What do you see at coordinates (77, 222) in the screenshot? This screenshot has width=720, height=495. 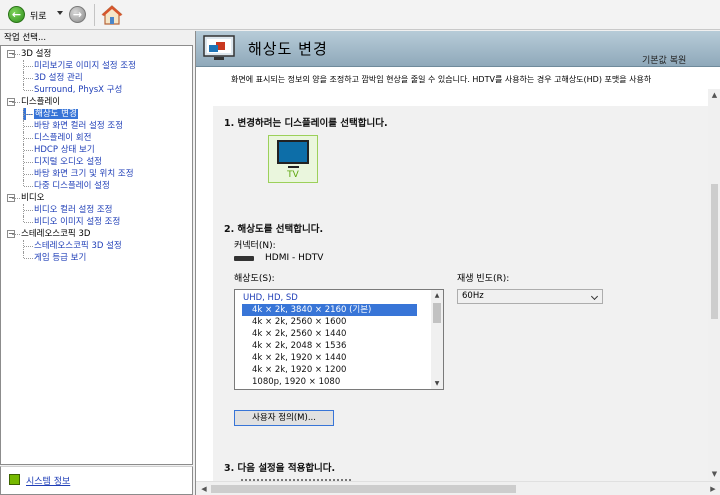 I see `tree-item-label: 비디오 이미지 설정 조정` at bounding box center [77, 222].